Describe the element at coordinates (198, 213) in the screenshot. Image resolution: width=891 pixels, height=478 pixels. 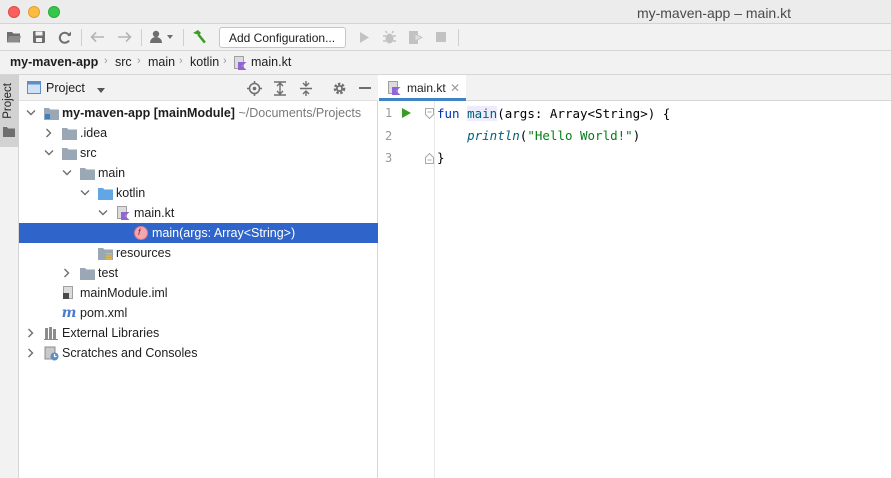
I see `tree-item-main-kt: main.kt` at that location.